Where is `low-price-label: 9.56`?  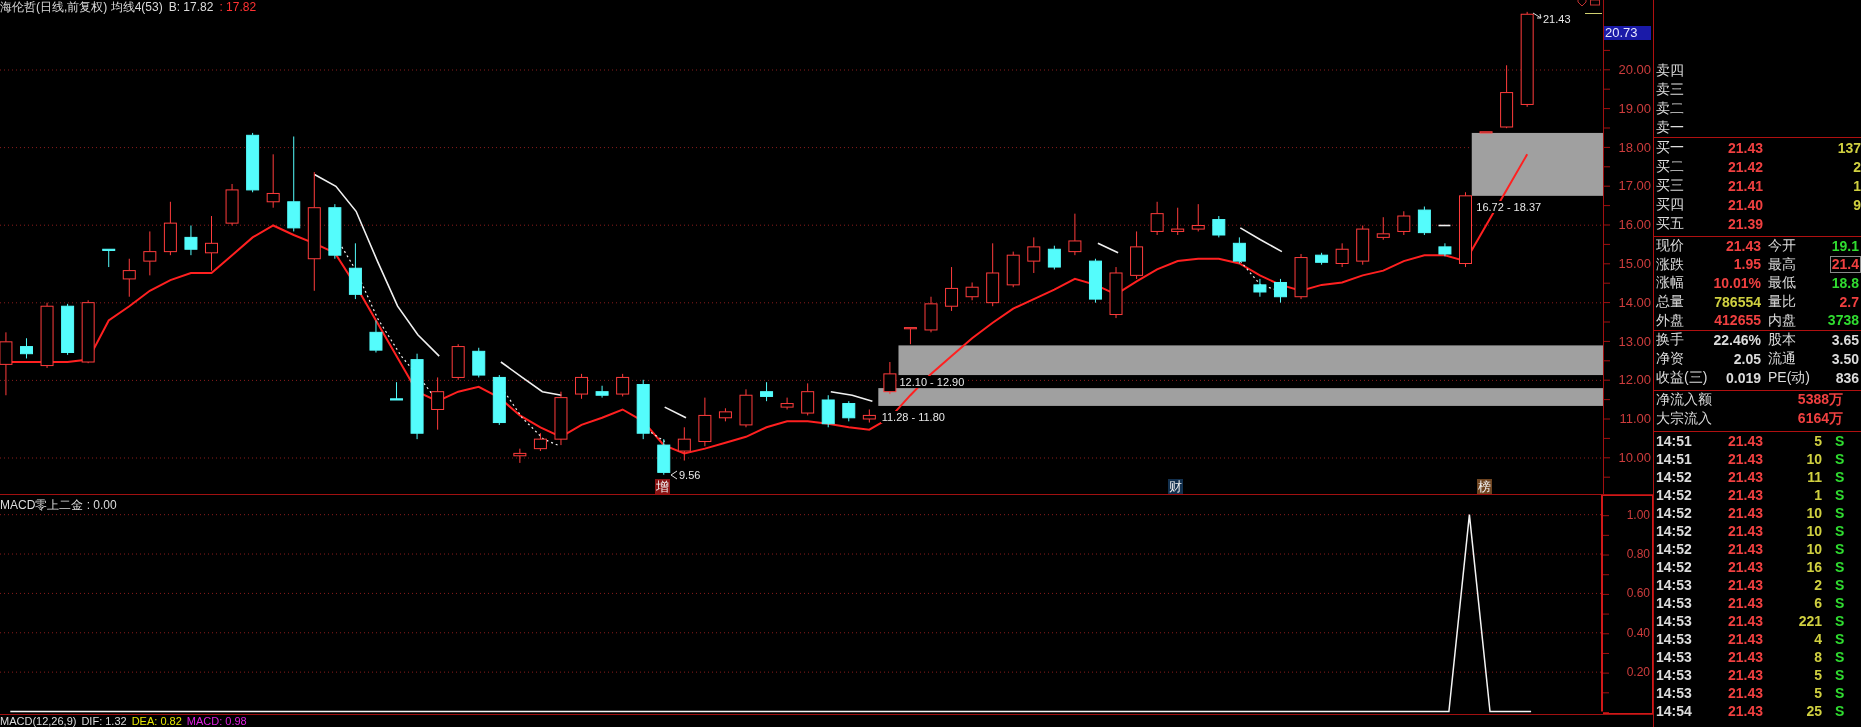 low-price-label: 9.56 is located at coordinates (690, 475).